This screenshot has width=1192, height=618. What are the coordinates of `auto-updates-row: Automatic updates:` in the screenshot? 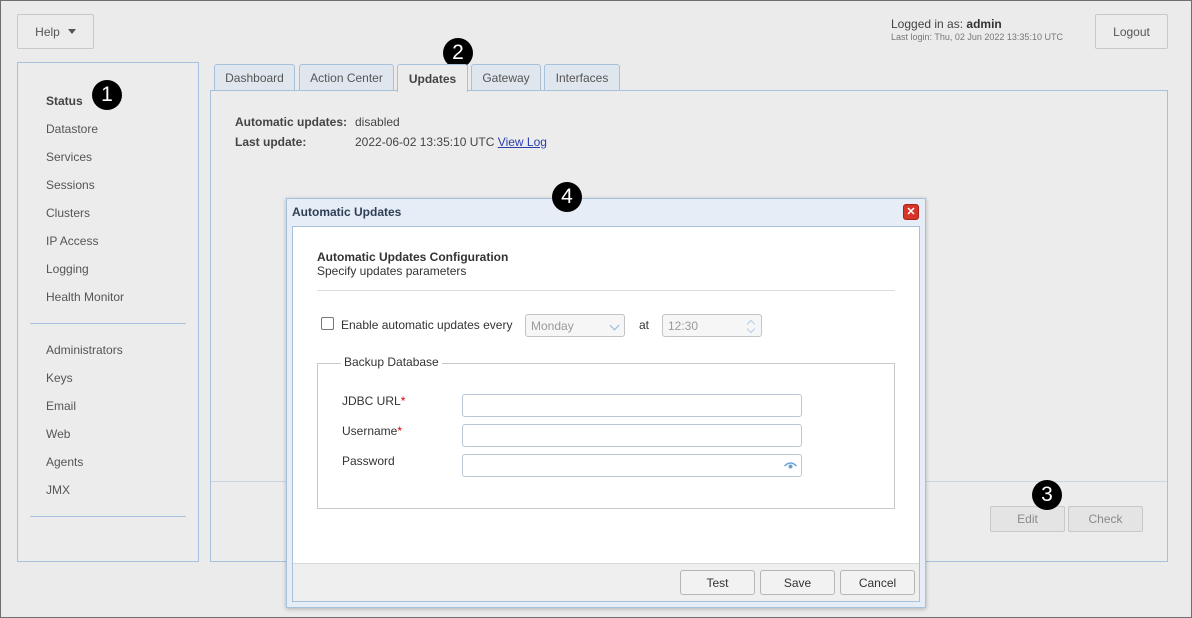 It's located at (291, 122).